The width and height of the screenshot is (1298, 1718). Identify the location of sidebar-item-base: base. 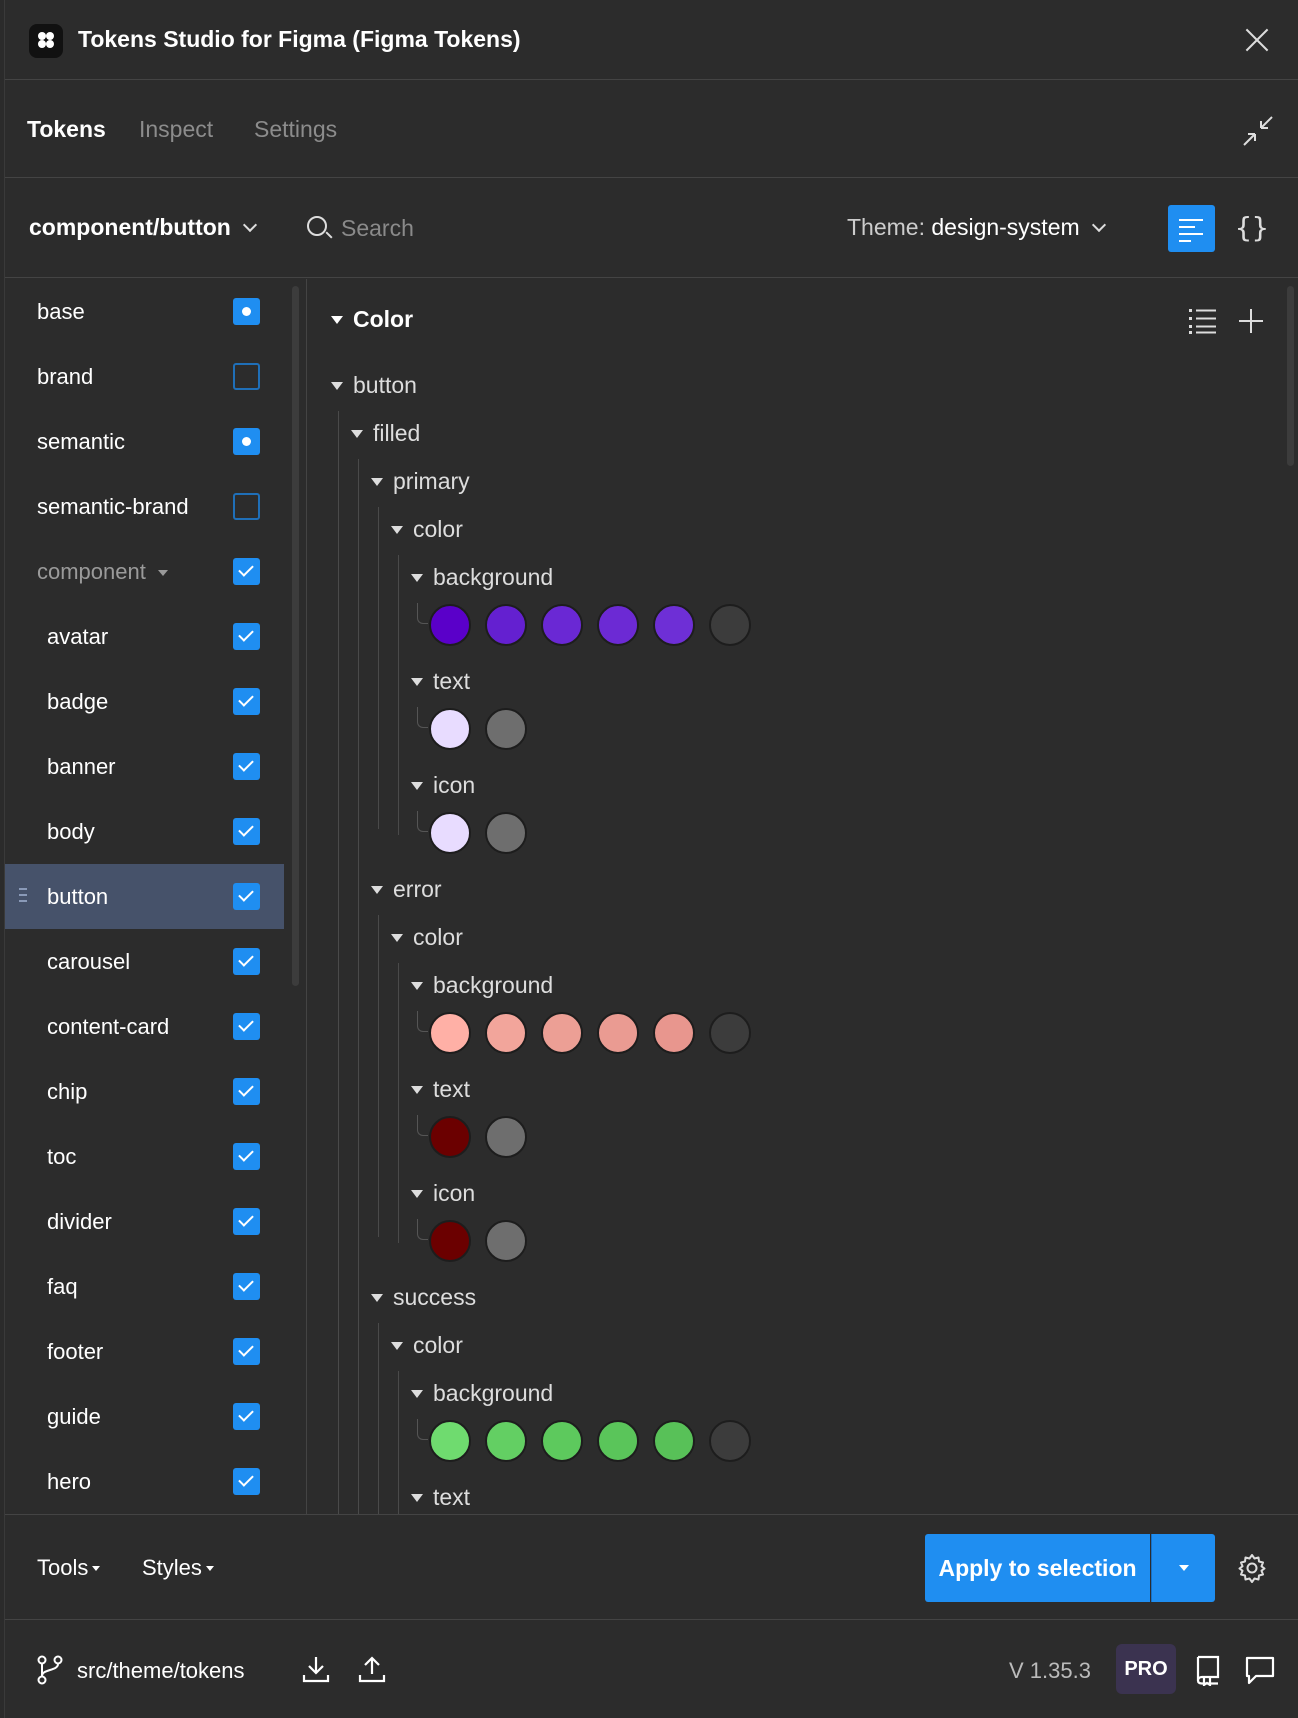
(144, 311).